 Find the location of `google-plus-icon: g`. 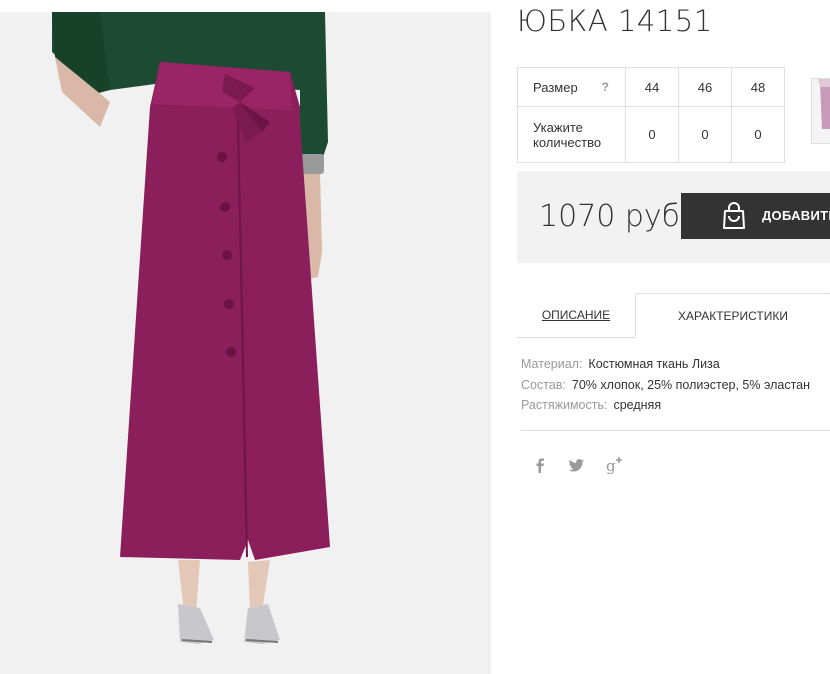

google-plus-icon: g is located at coordinates (615, 465).